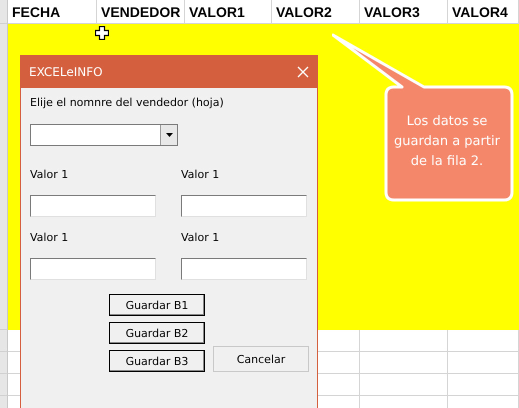 The height and width of the screenshot is (408, 519). What do you see at coordinates (261, 359) in the screenshot?
I see `cancel-button: Cancelar` at bounding box center [261, 359].